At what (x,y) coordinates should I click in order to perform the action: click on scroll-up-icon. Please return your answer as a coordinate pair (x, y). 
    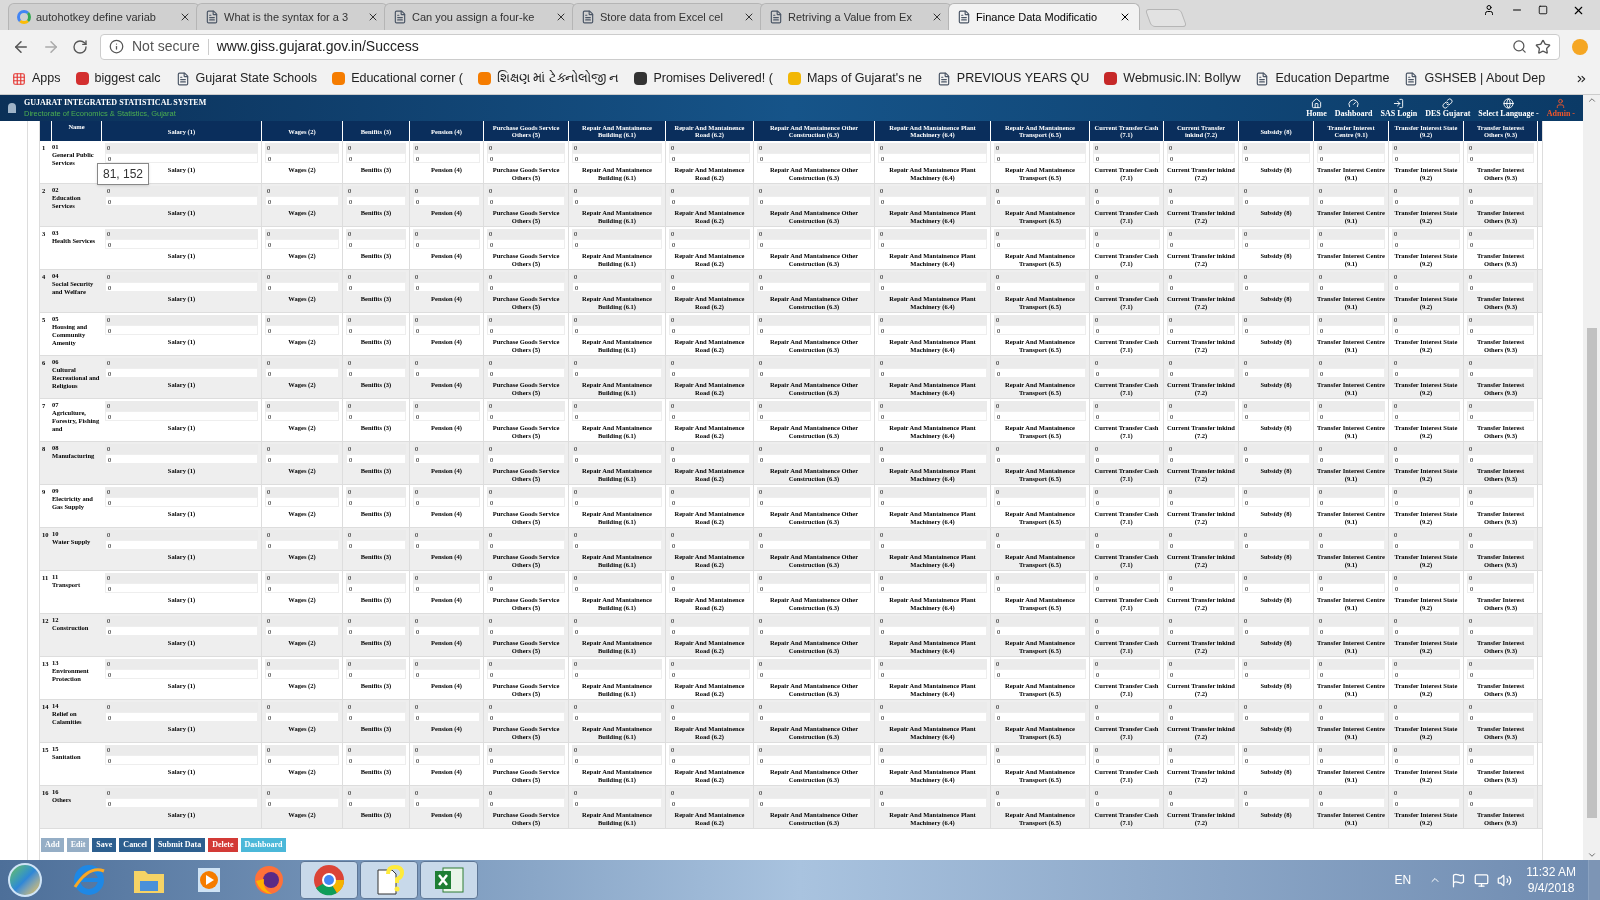
    Looking at the image, I should click on (1591, 100).